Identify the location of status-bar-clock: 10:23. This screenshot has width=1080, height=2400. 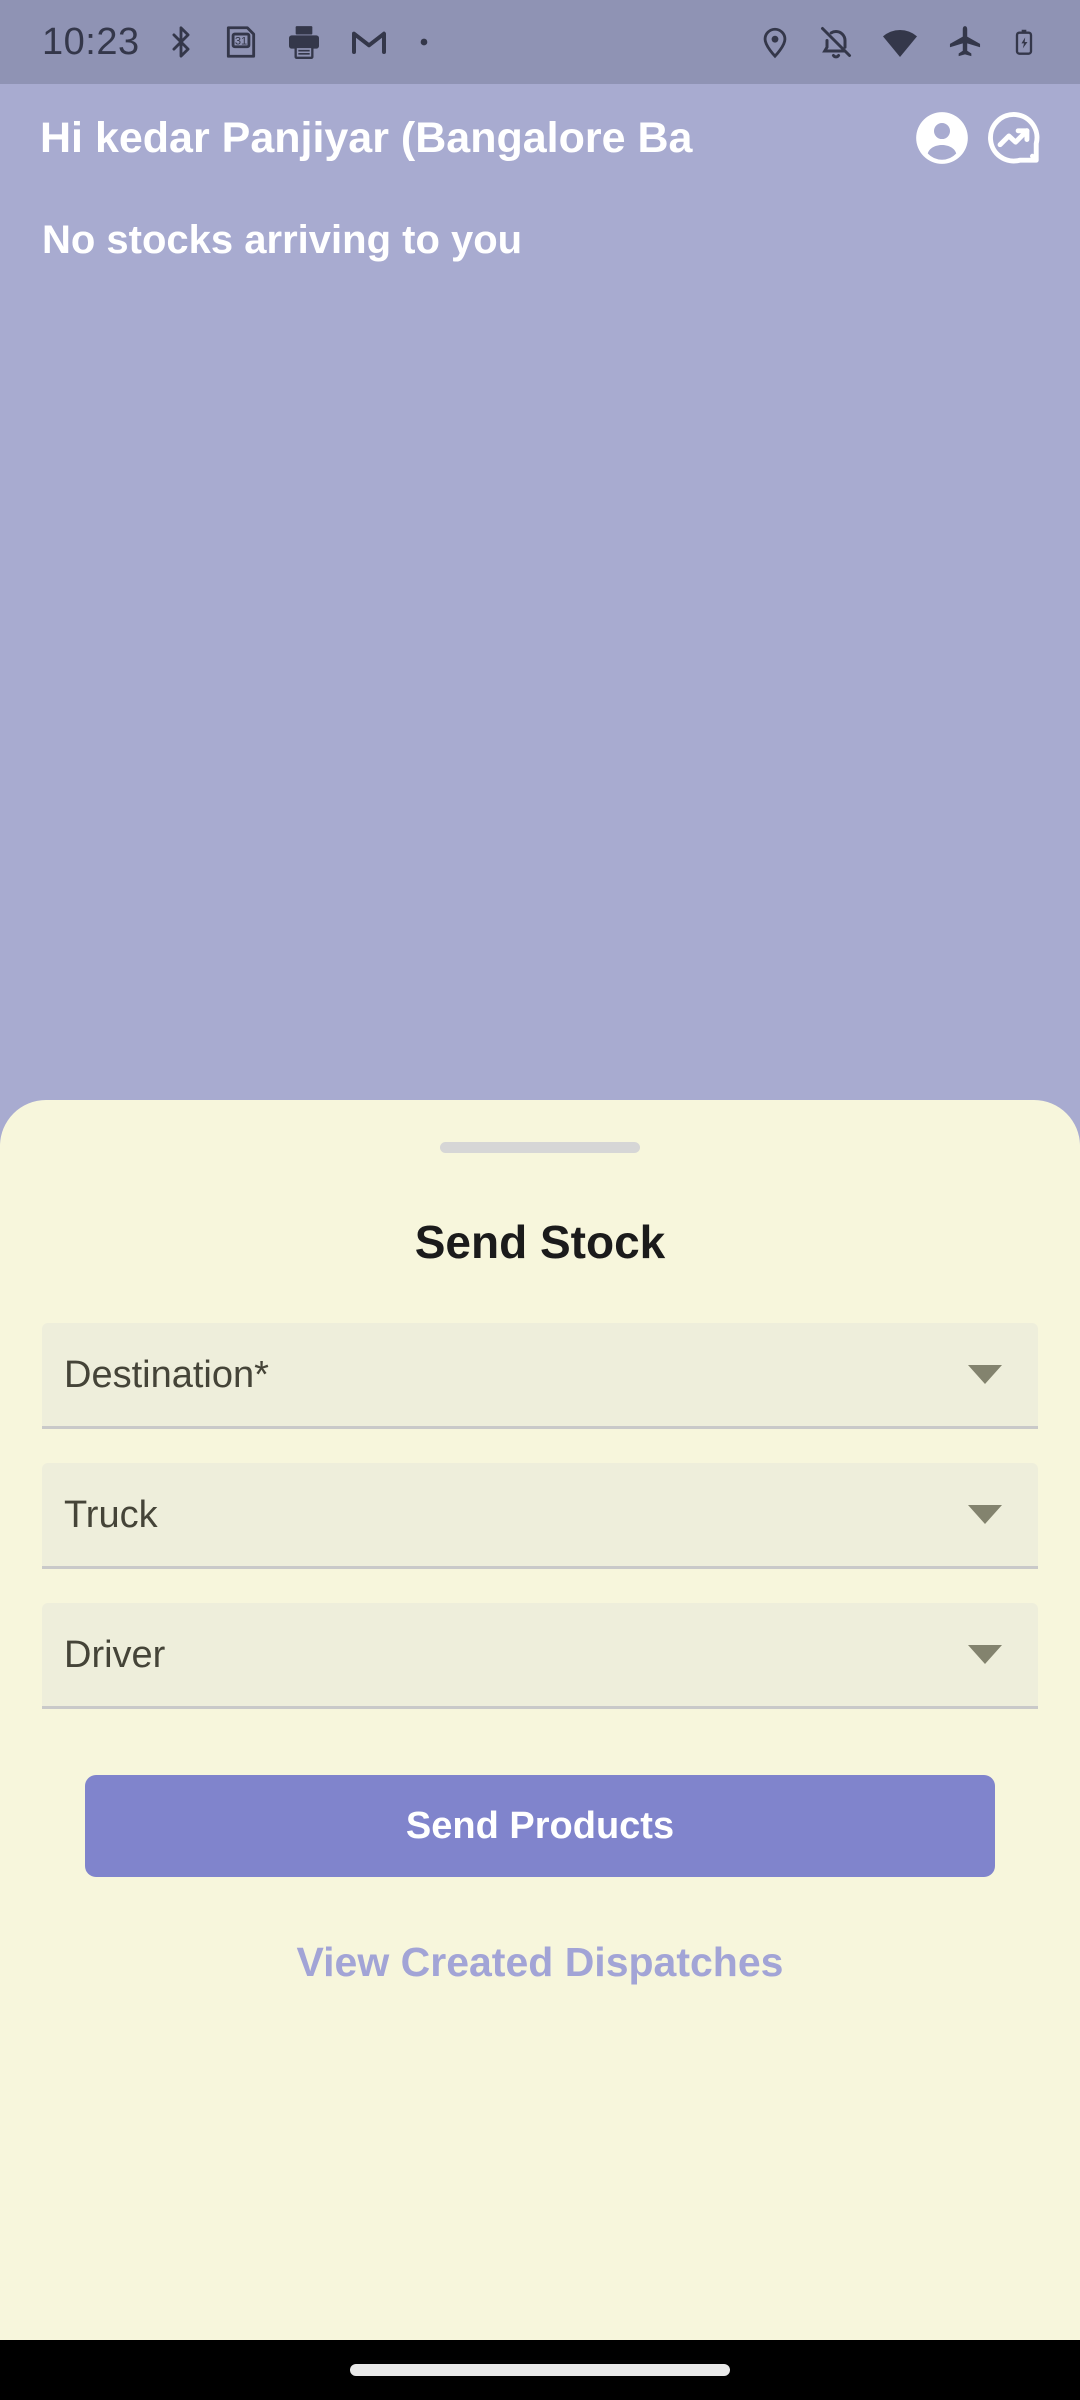
(91, 41).